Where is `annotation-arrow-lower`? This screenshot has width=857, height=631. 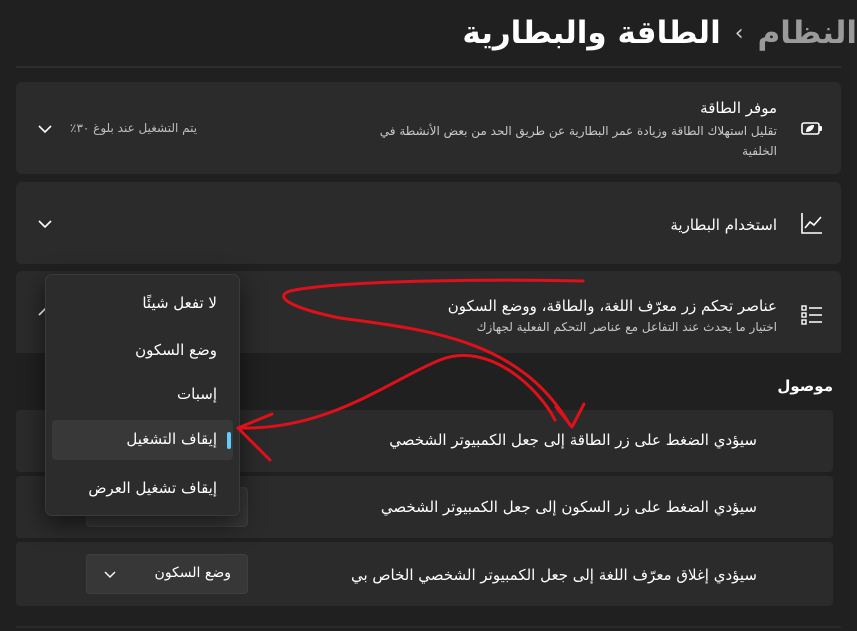
annotation-arrow-lower is located at coordinates (397, 391).